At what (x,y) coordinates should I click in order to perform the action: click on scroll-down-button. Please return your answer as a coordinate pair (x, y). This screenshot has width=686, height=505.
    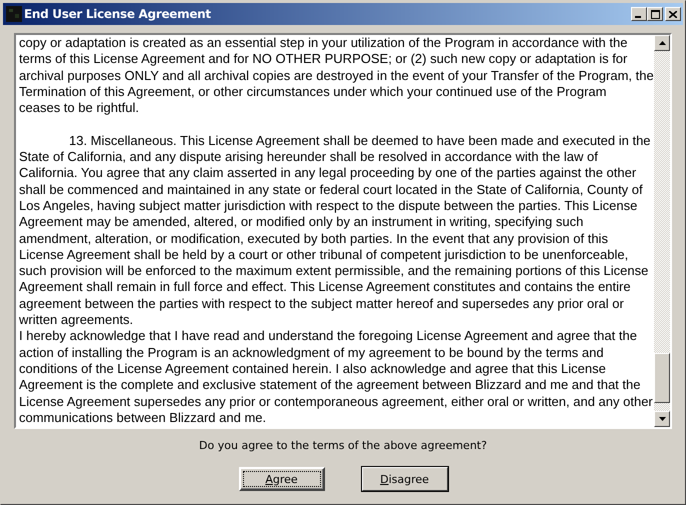
    Looking at the image, I should click on (662, 419).